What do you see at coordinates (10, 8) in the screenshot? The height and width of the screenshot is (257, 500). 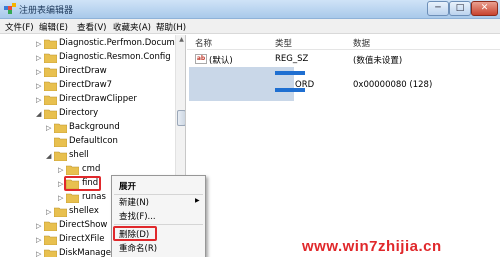 I see `registry-editor-icon` at bounding box center [10, 8].